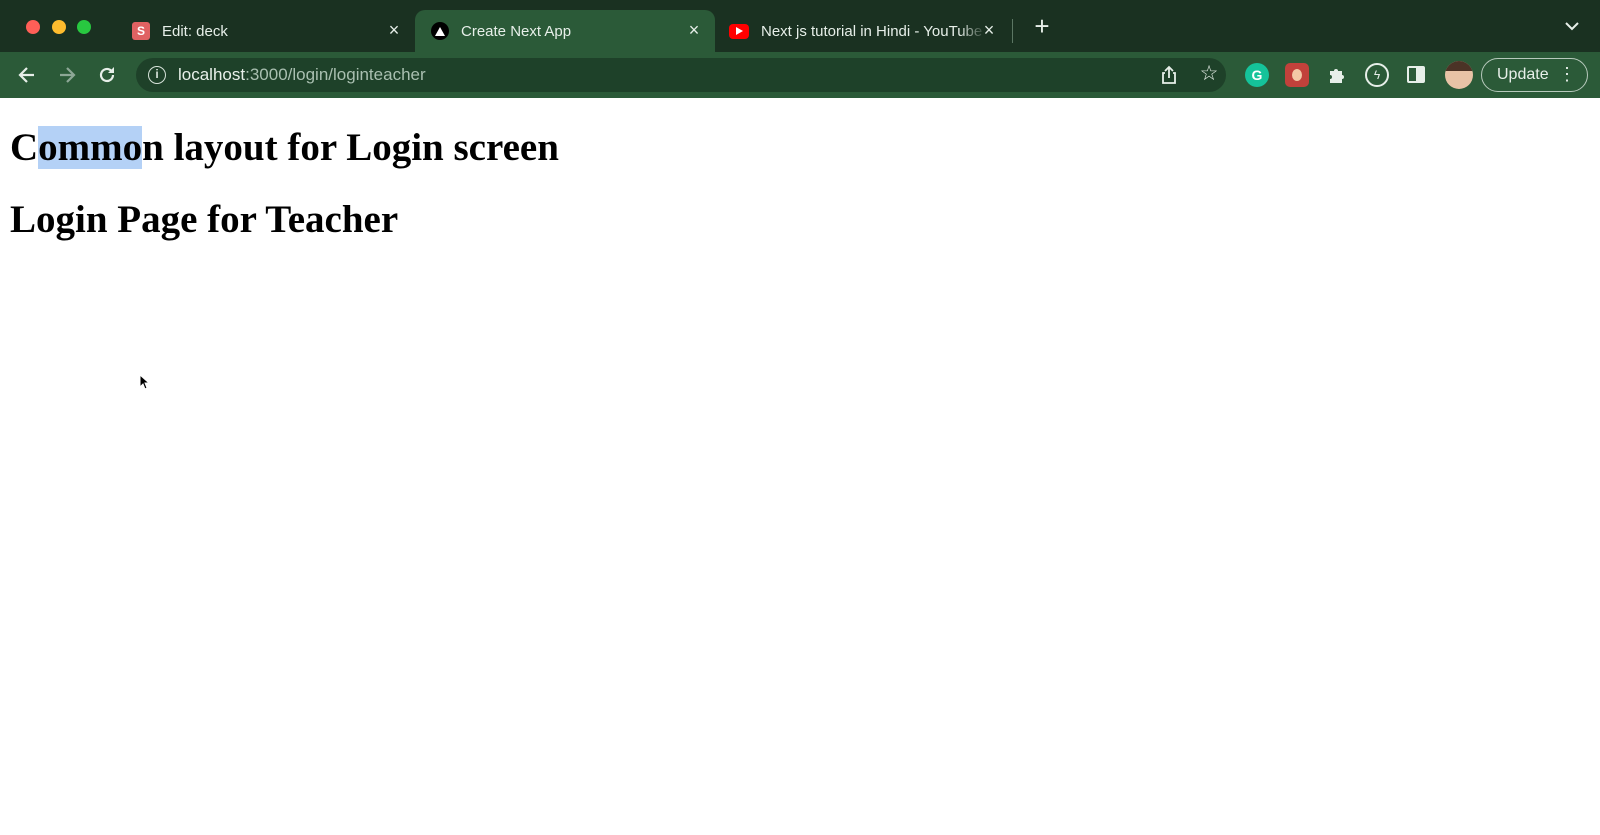 The width and height of the screenshot is (1600, 835). I want to click on tab-title: Edit: deck, so click(195, 31).